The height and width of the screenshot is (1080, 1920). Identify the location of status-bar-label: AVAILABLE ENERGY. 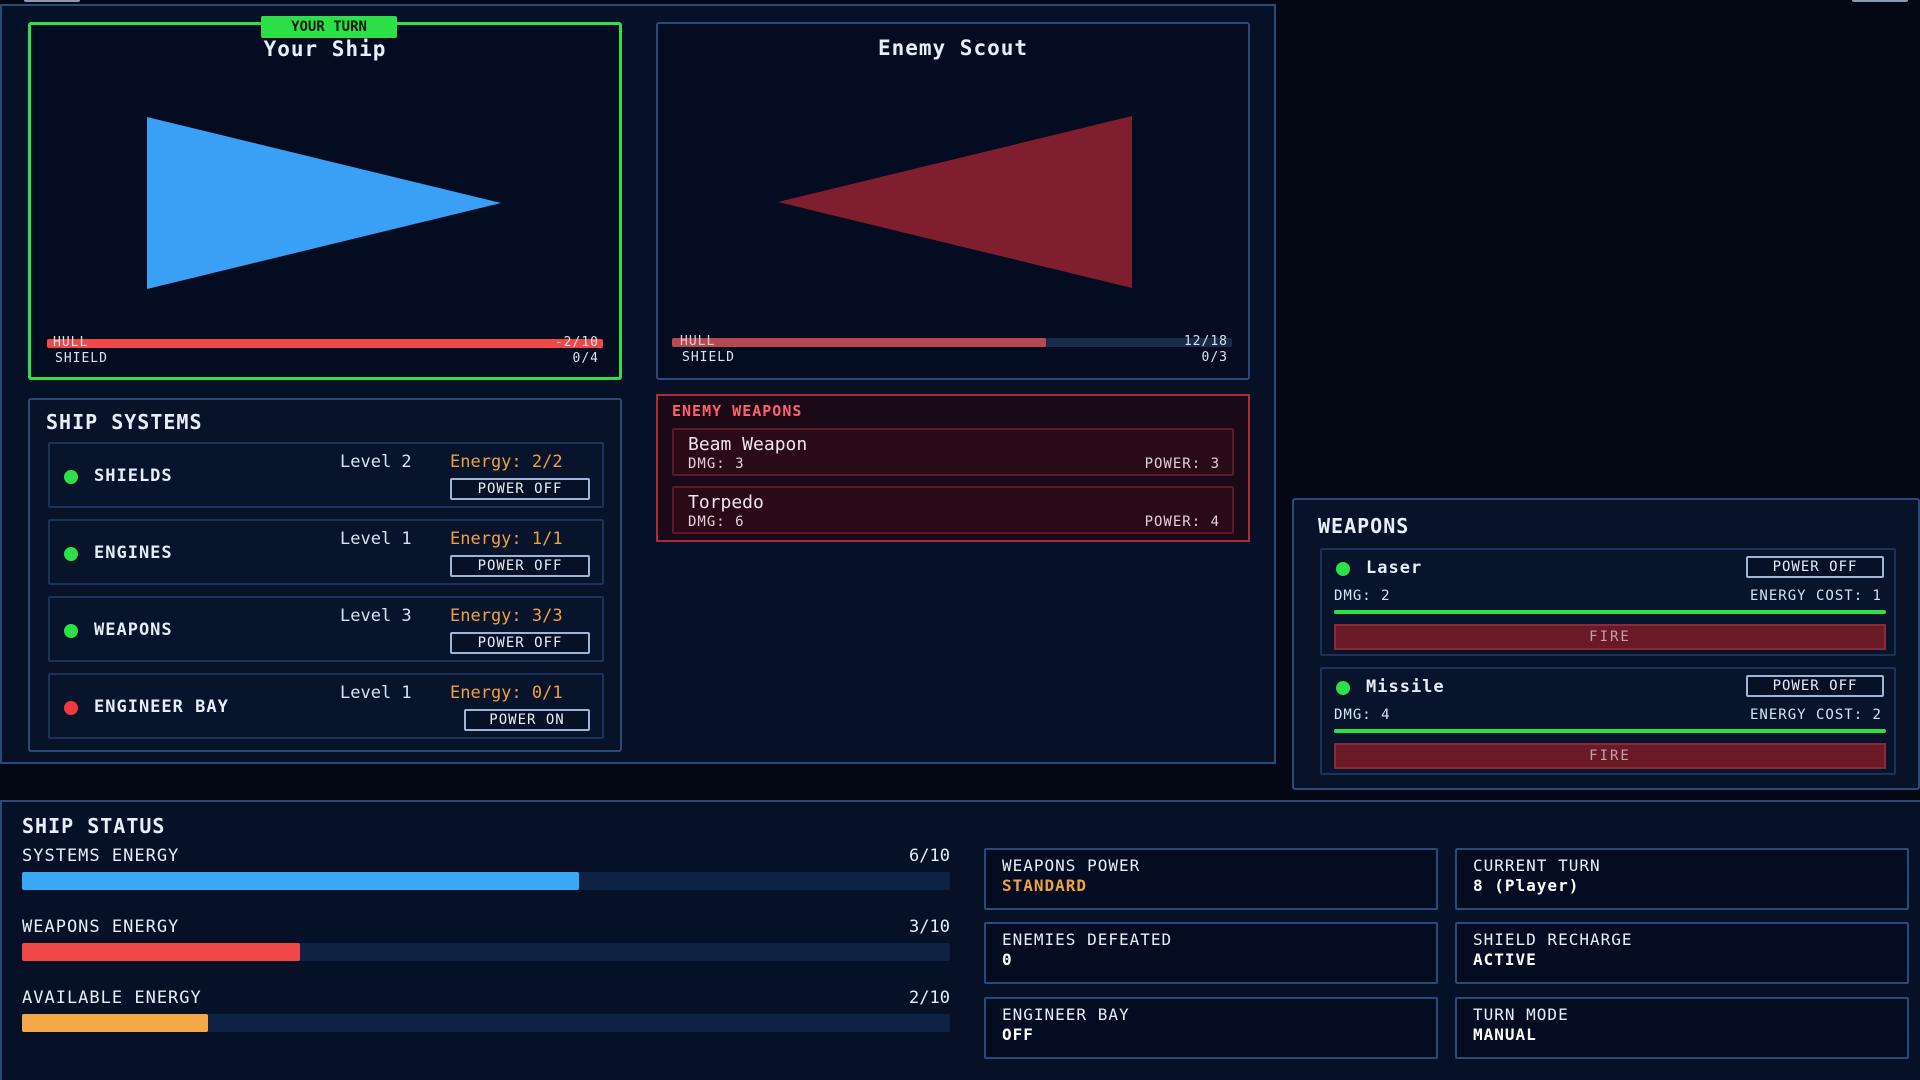
(112, 998).